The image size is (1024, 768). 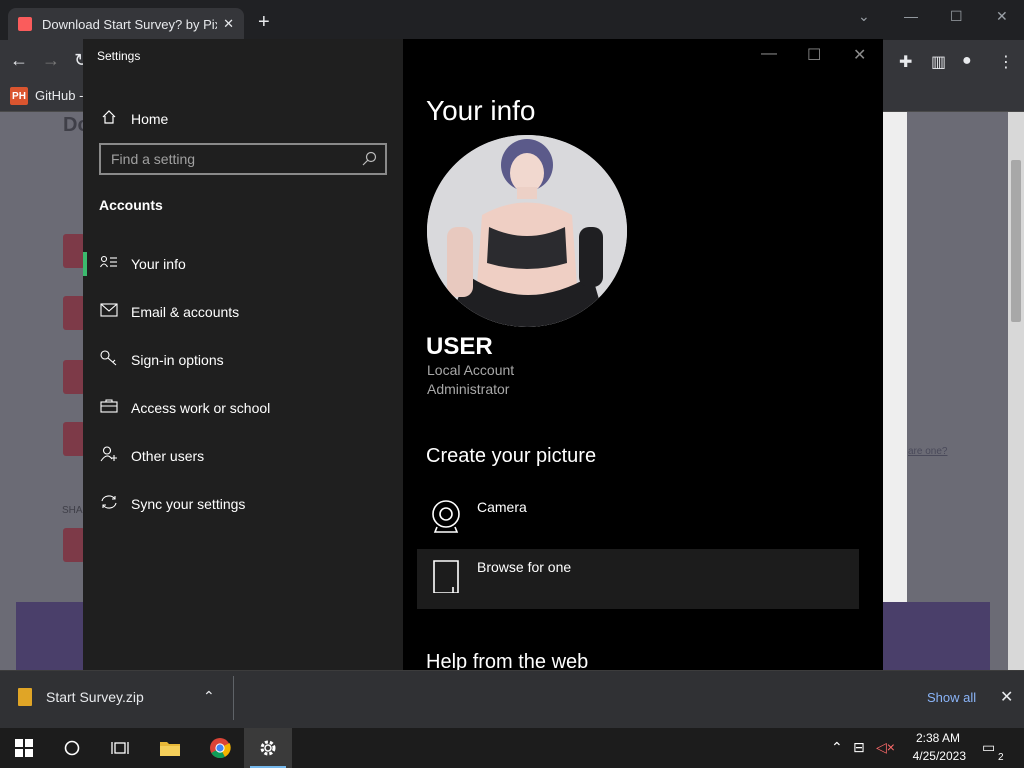 I want to click on sidebar-item-label: Home, so click(x=150, y=119).